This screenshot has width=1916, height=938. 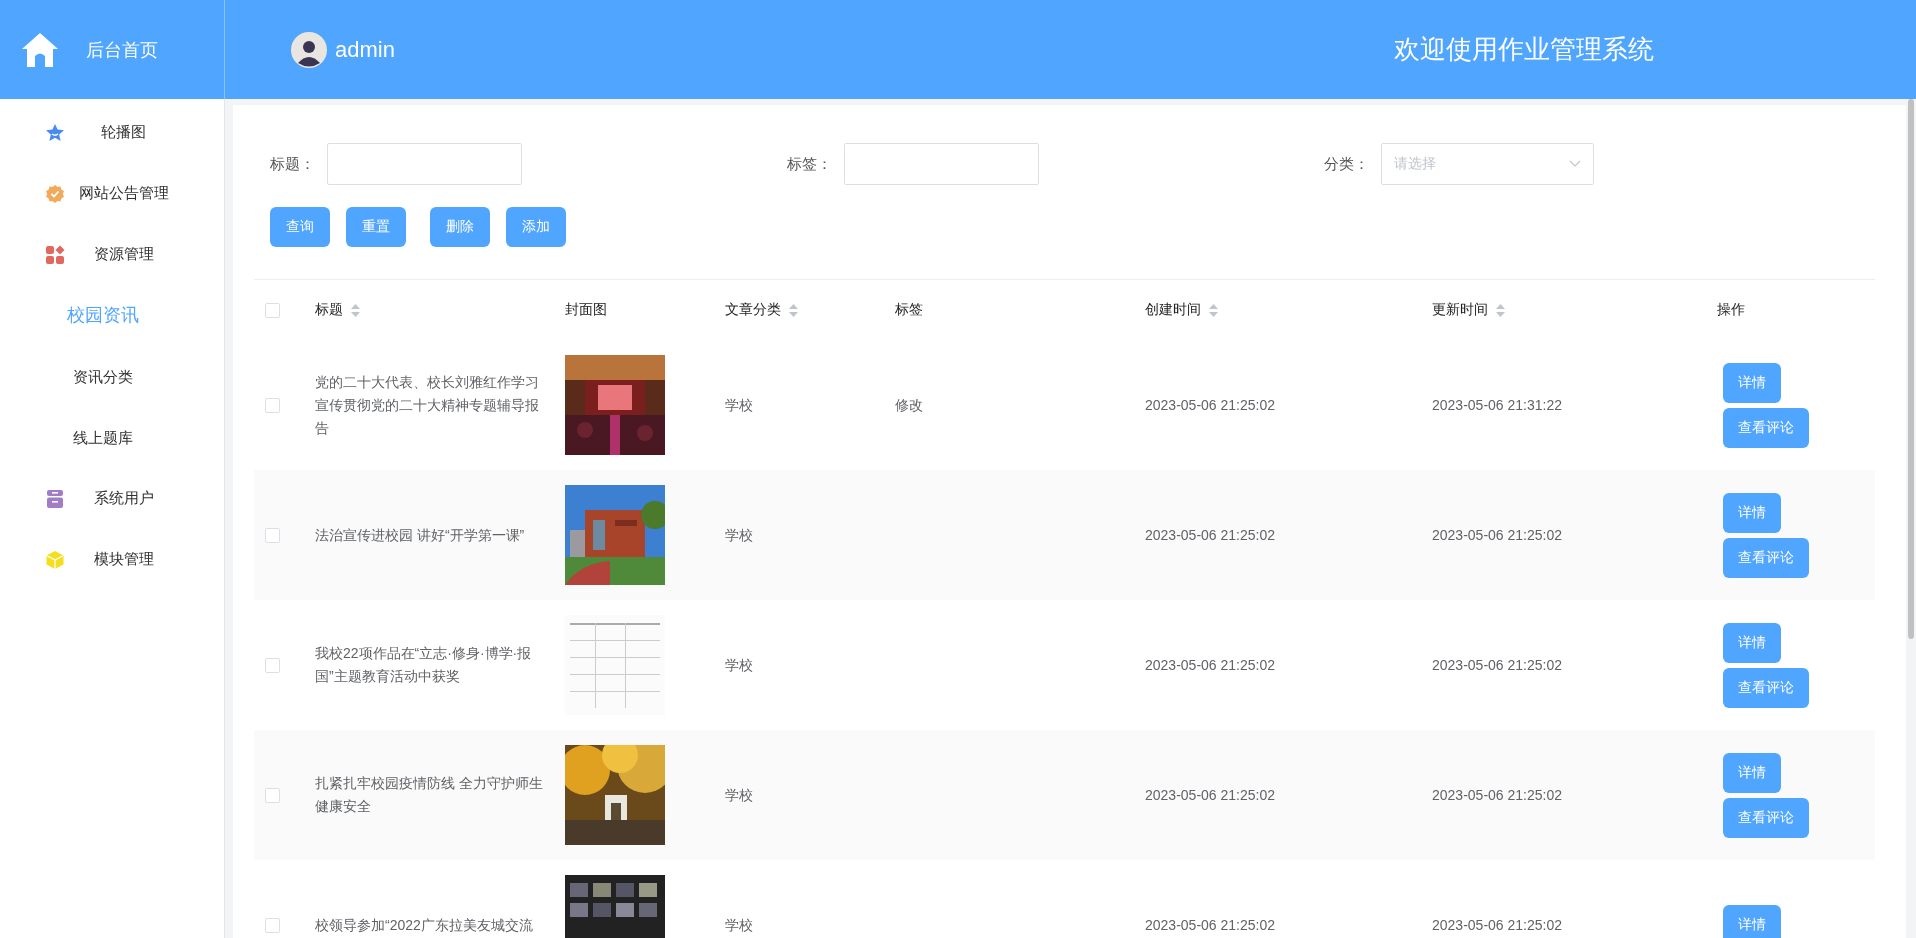 What do you see at coordinates (909, 405) in the screenshot?
I see `tag-text: 修改` at bounding box center [909, 405].